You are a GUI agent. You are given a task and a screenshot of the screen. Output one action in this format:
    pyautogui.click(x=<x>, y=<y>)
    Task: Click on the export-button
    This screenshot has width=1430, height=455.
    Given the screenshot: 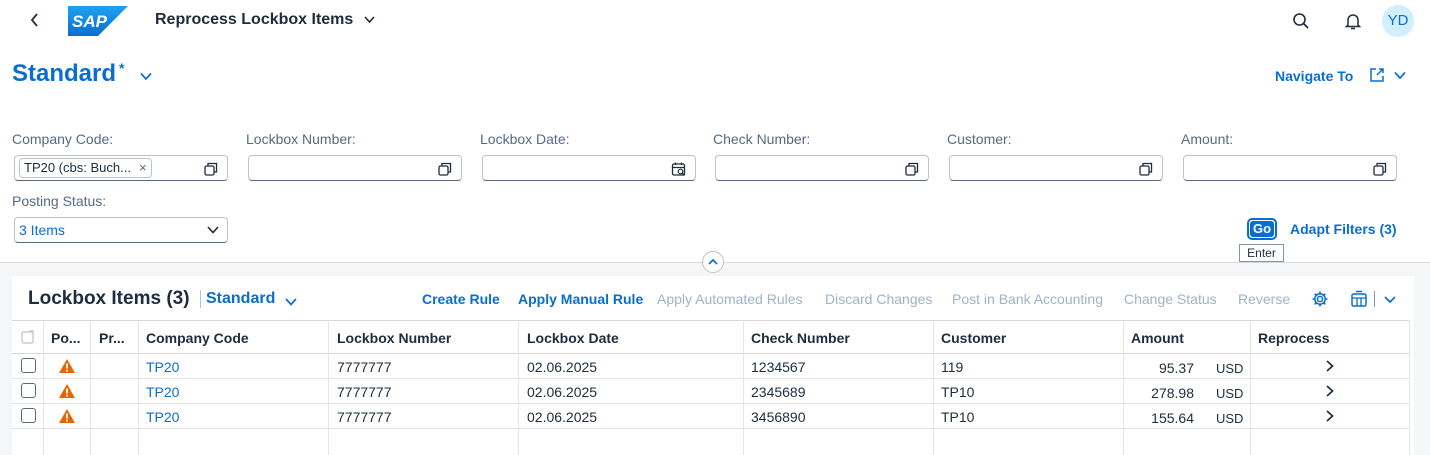 What is the action you would take?
    pyautogui.click(x=1359, y=299)
    